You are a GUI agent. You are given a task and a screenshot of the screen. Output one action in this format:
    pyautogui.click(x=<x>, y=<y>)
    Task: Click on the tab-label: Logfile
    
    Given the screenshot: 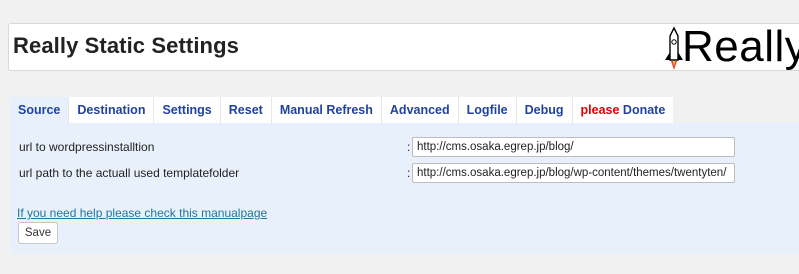 What is the action you would take?
    pyautogui.click(x=487, y=110)
    